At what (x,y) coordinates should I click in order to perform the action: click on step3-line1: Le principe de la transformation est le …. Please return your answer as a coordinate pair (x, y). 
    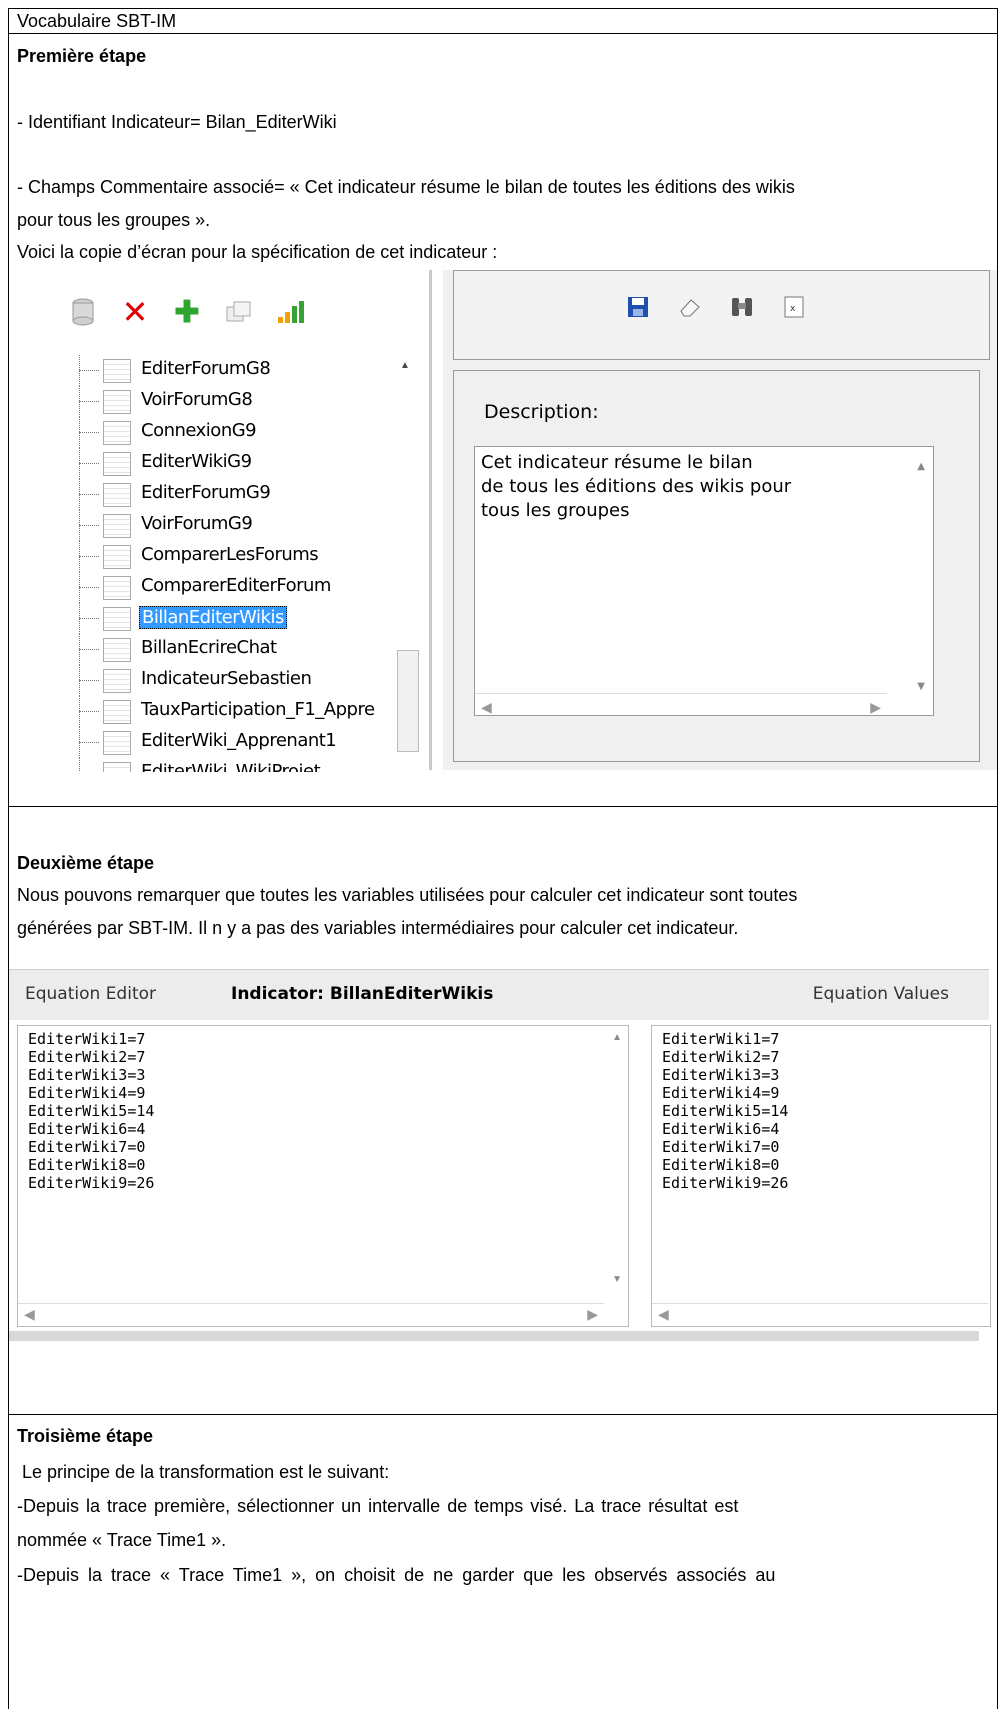
    Looking at the image, I should click on (203, 1472).